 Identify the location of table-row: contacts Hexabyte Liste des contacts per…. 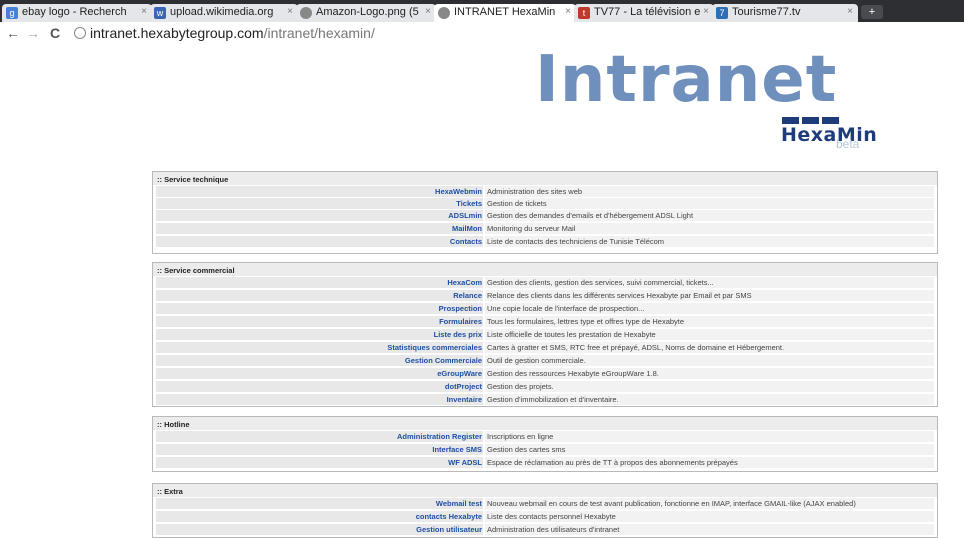
(545, 516).